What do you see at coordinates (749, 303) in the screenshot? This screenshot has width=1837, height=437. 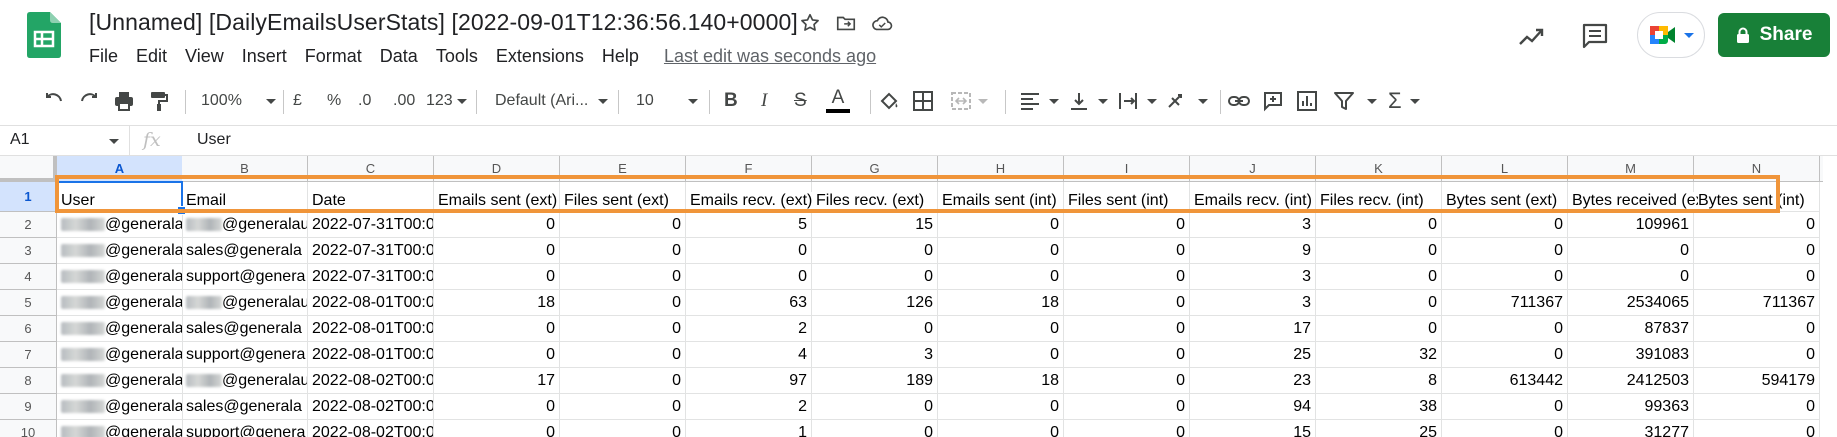 I see `number-cell: 63` at bounding box center [749, 303].